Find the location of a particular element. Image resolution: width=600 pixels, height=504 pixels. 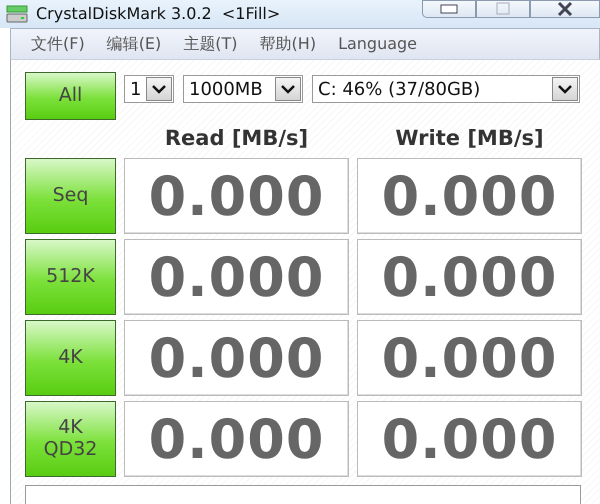

size-dropdown: 1000MB is located at coordinates (243, 89).